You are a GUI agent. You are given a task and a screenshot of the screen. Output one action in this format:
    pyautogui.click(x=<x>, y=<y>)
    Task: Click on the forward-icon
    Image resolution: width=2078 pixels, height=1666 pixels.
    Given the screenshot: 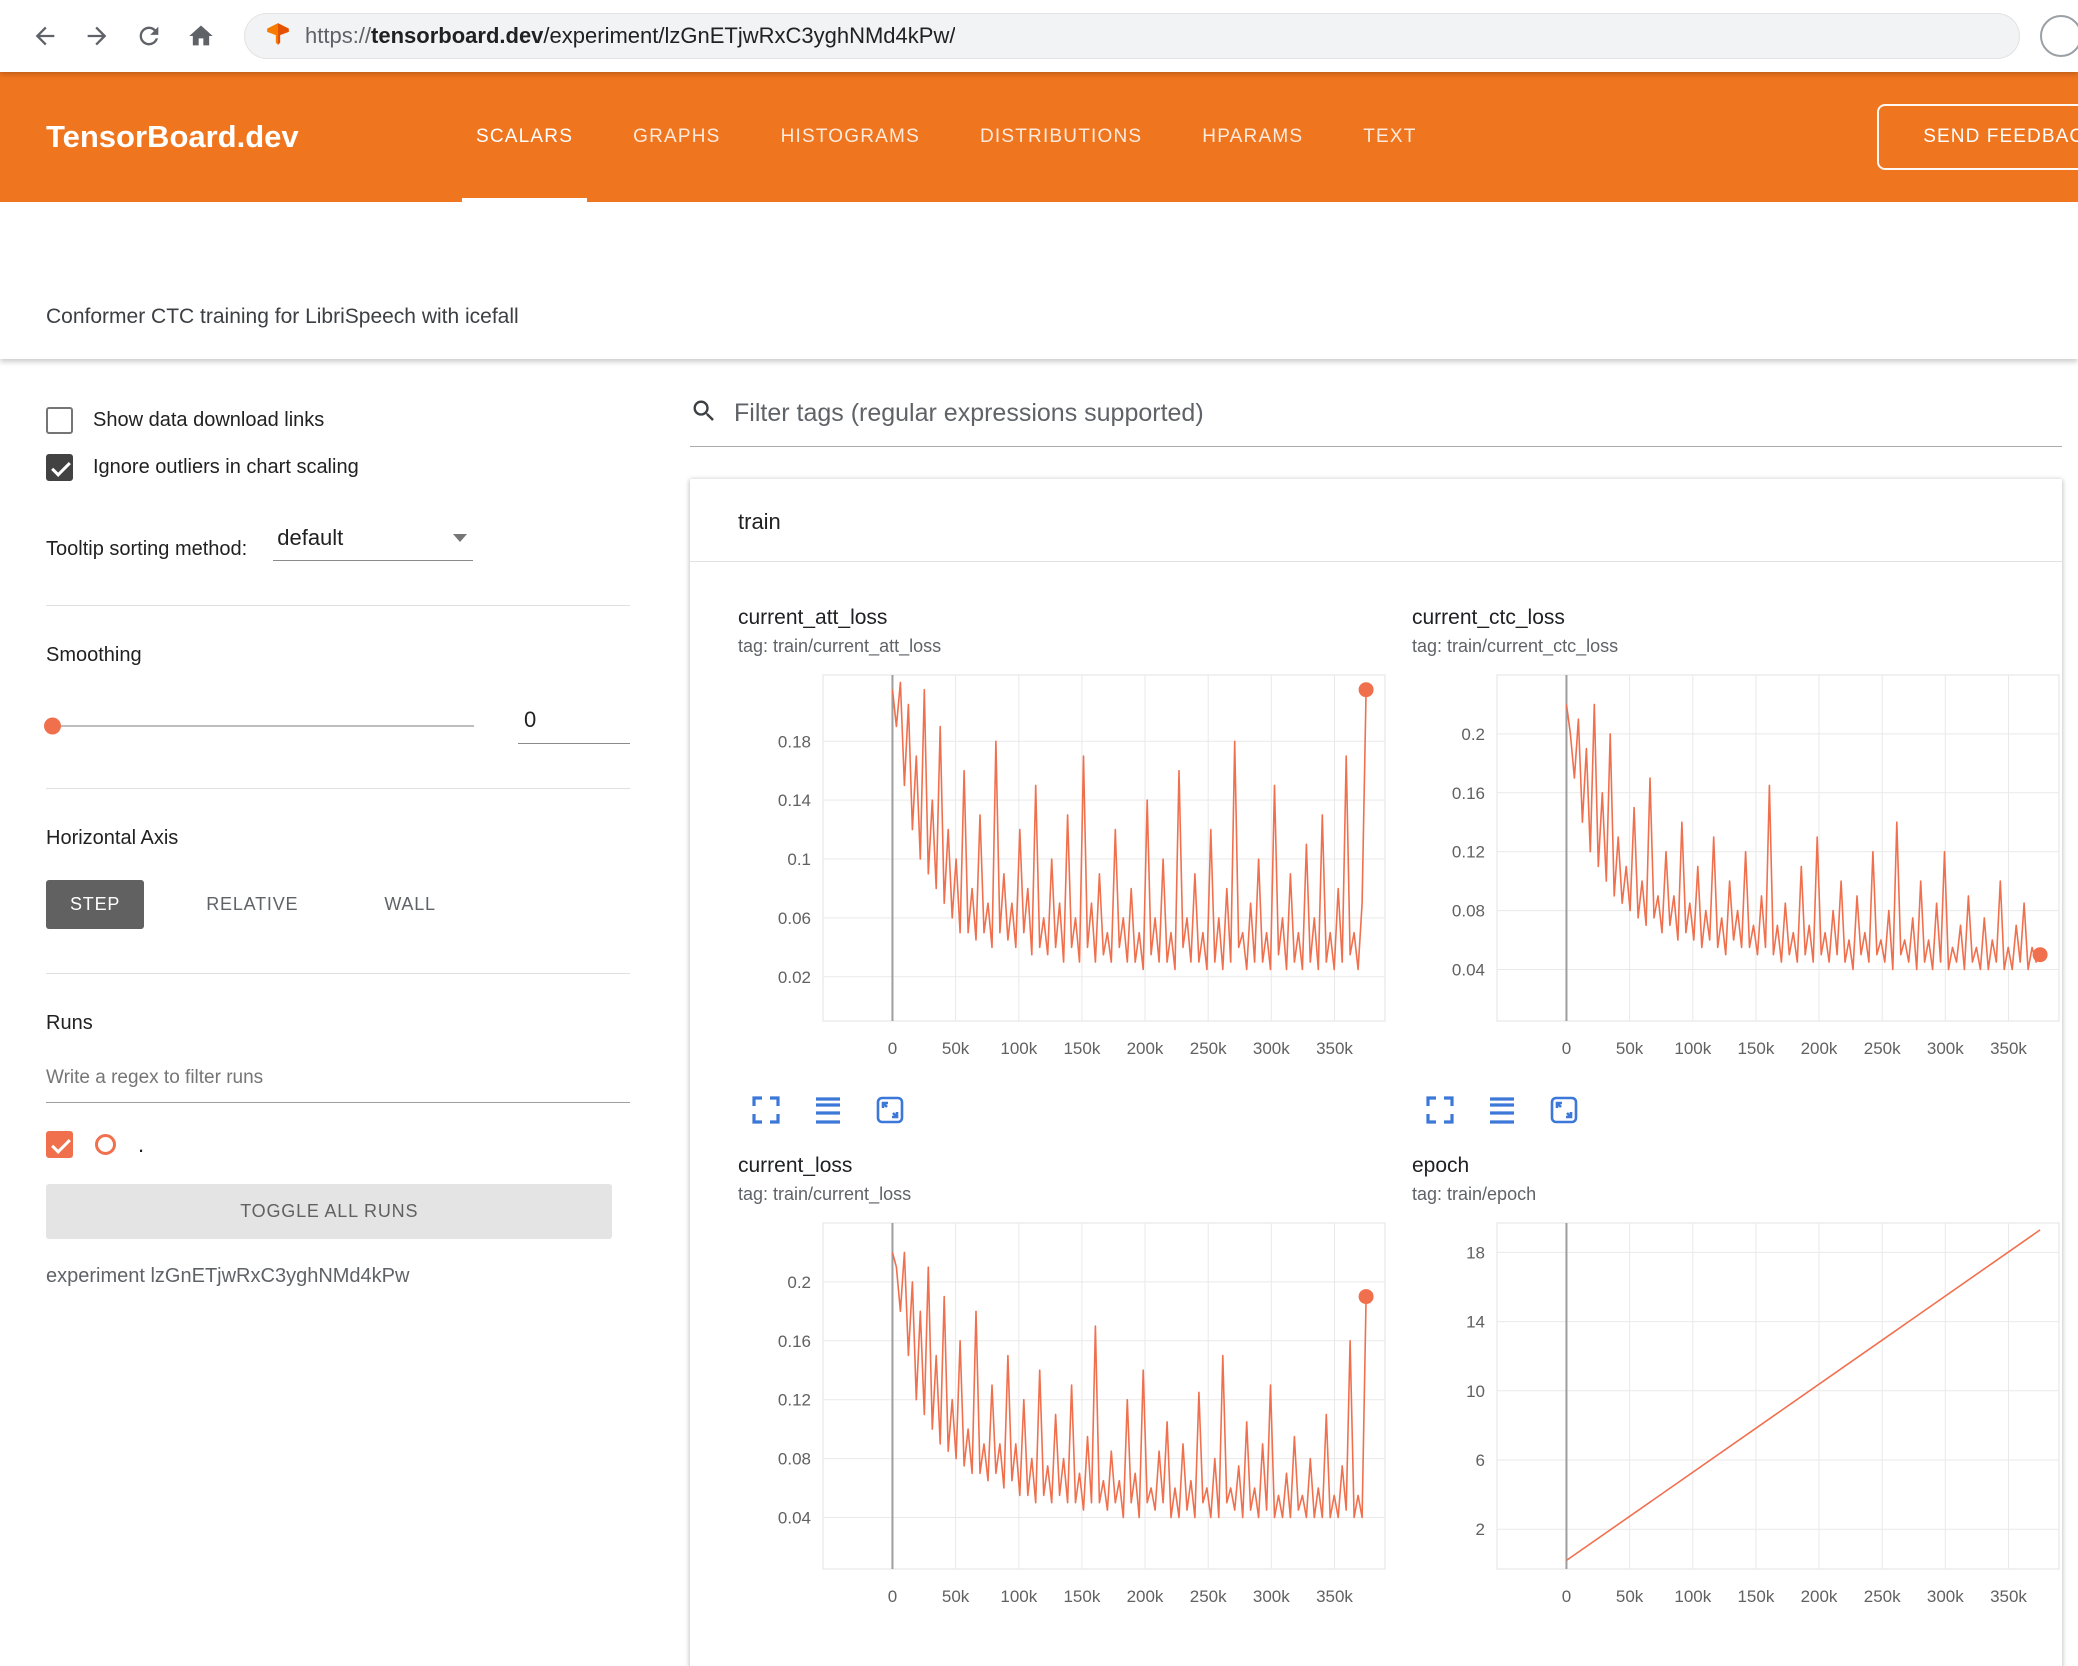 What is the action you would take?
    pyautogui.click(x=97, y=36)
    